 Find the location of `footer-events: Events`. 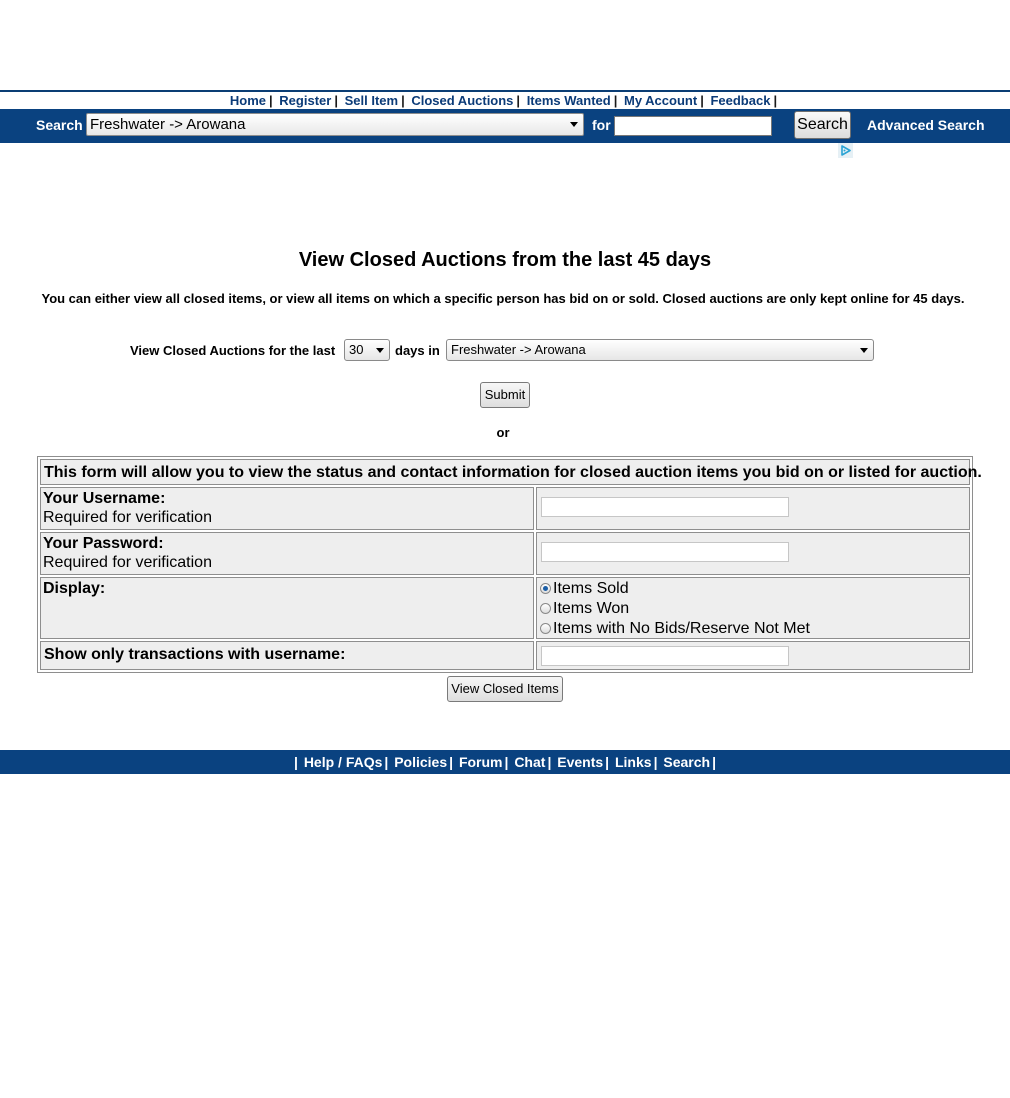

footer-events: Events is located at coordinates (580, 762).